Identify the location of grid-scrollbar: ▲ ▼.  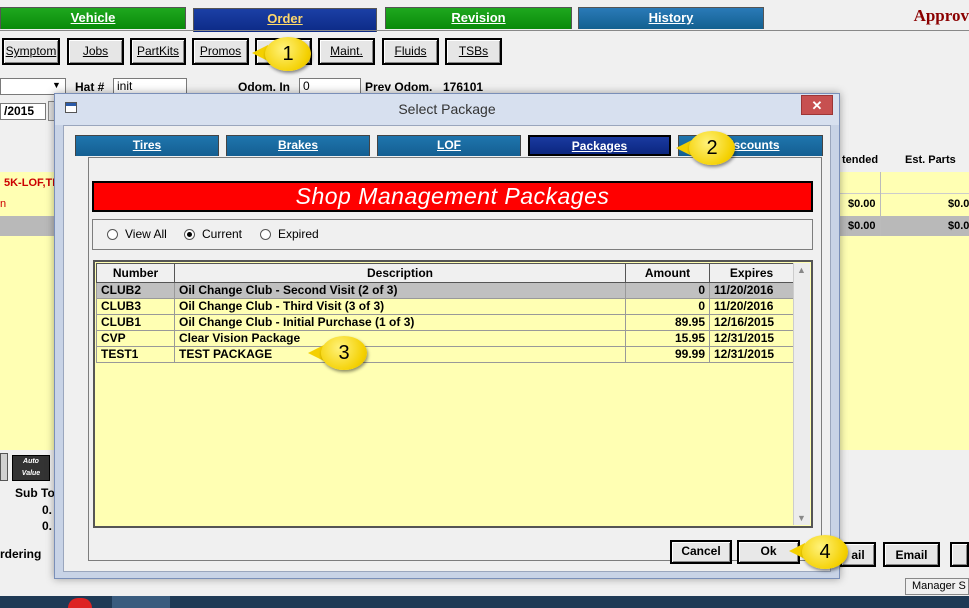
(801, 394).